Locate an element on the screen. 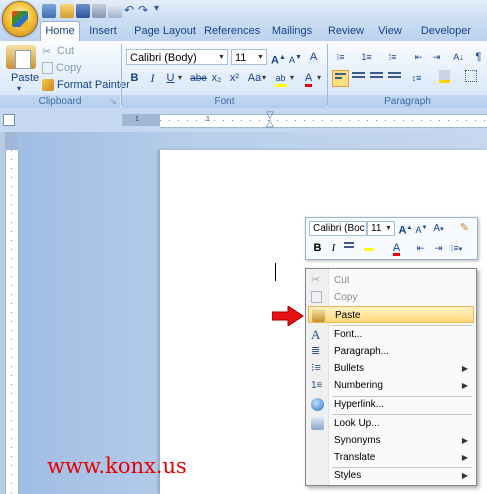 This screenshot has height=494, width=487. mini-font-color-button: A is located at coordinates (396, 248).